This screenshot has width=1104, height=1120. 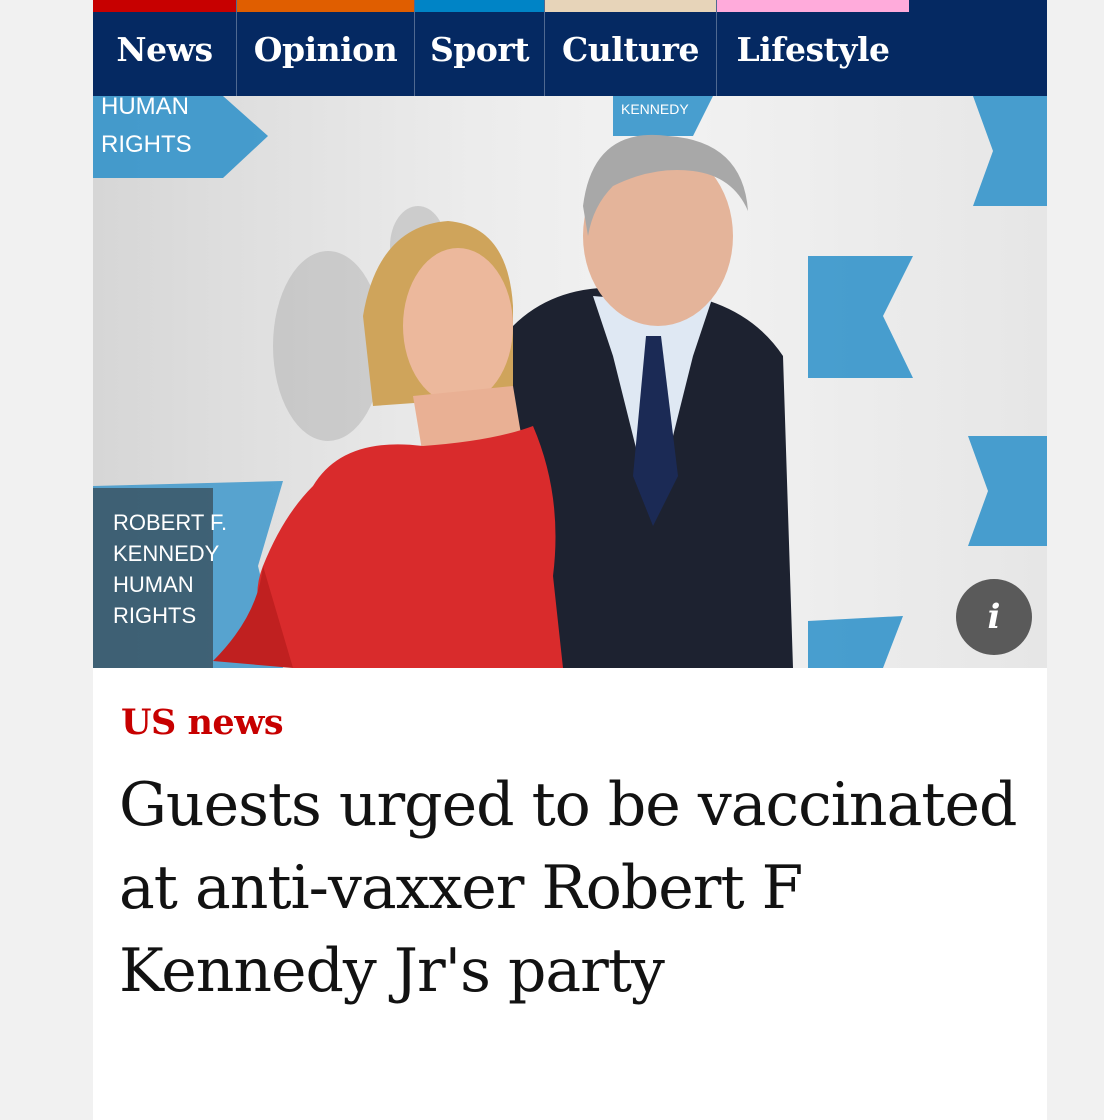 What do you see at coordinates (630, 6) in the screenshot?
I see `nav-culture-pillar` at bounding box center [630, 6].